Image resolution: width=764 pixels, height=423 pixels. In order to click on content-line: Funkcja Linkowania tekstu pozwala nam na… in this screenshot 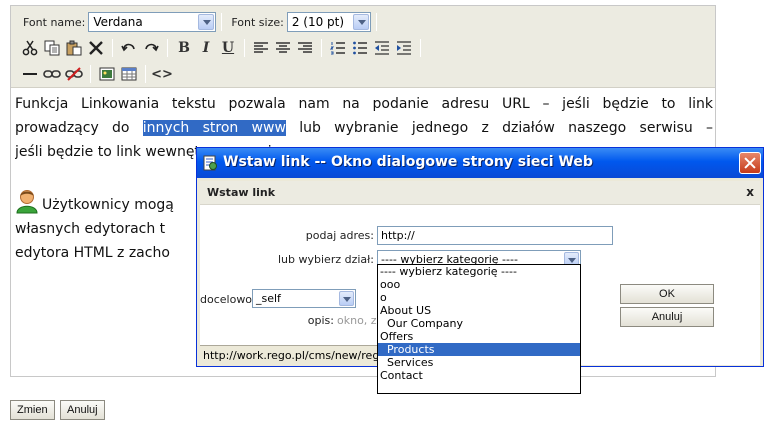, I will do `click(364, 104)`.